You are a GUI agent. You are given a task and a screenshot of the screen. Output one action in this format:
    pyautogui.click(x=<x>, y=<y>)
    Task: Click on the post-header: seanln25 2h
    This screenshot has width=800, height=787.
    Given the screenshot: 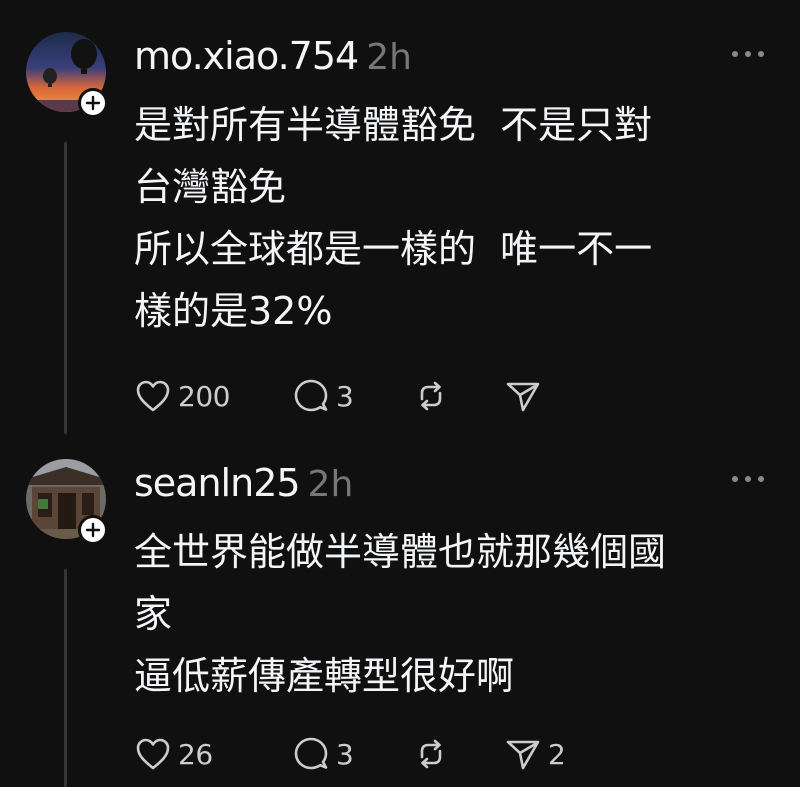 What is the action you would take?
    pyautogui.click(x=243, y=483)
    